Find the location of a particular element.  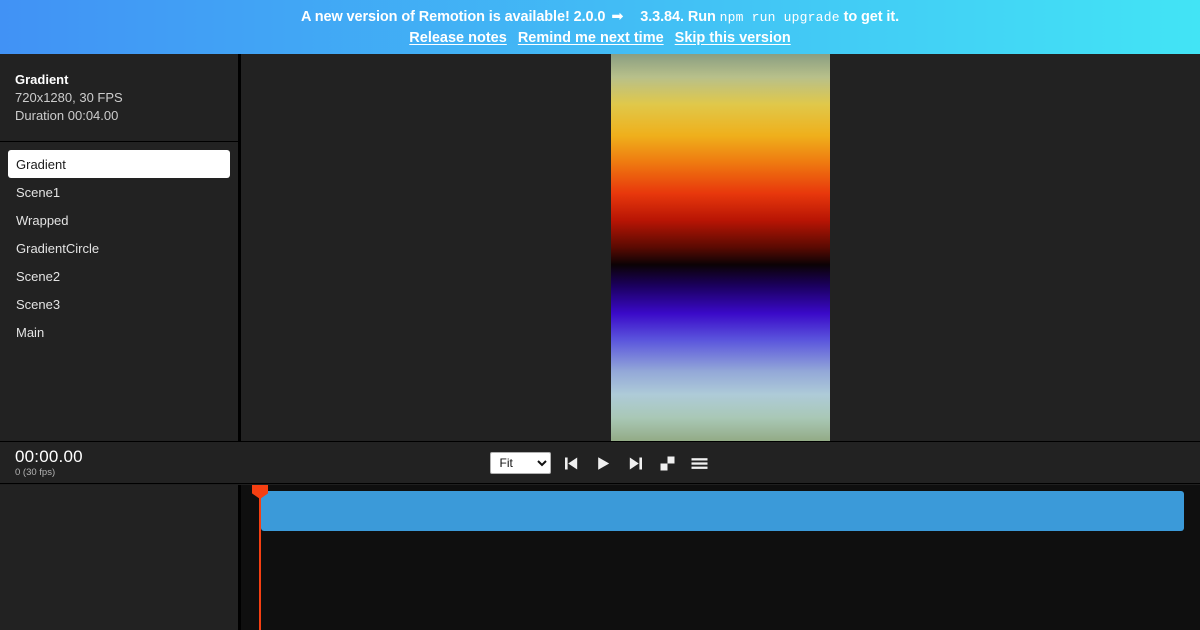

composition-item-gradientcircle: GradientCircle is located at coordinates (119, 248).